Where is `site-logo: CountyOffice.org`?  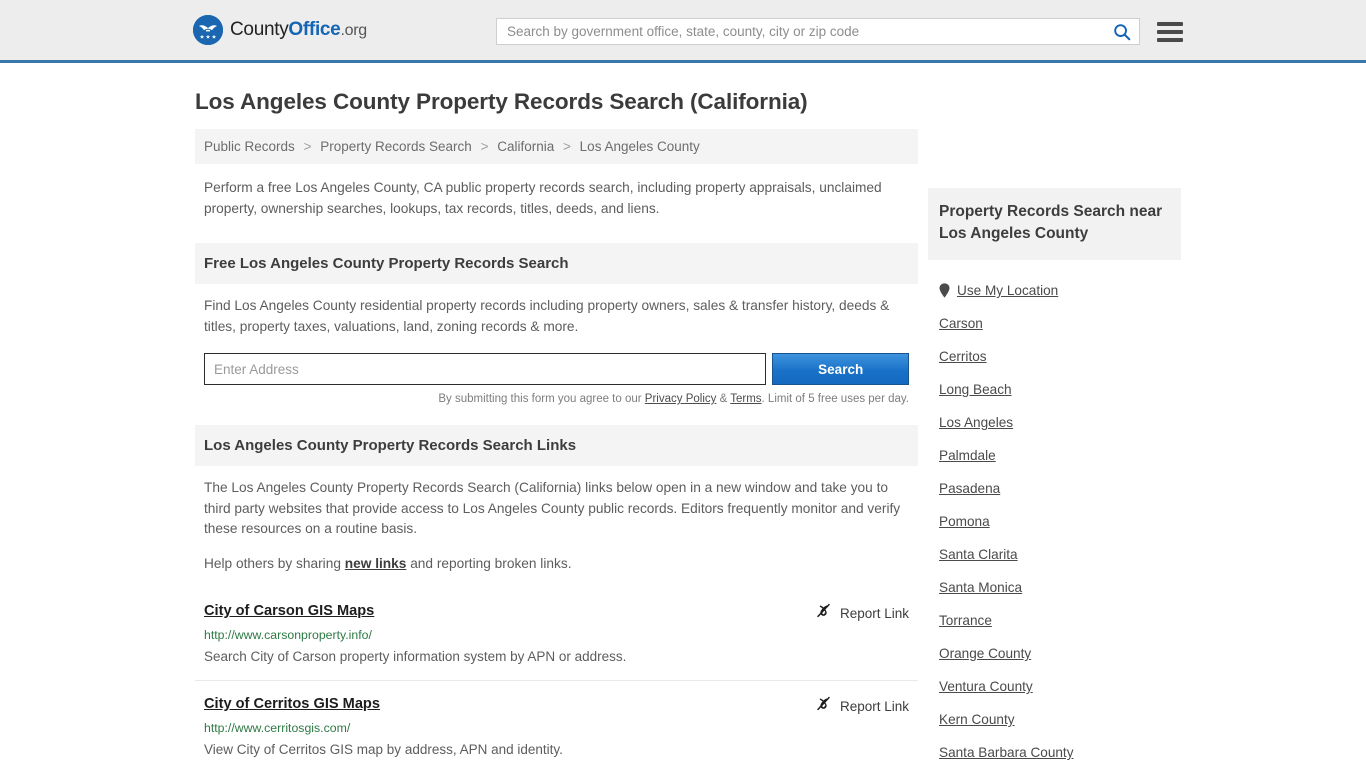
site-logo: CountyOffice.org is located at coordinates (280, 30).